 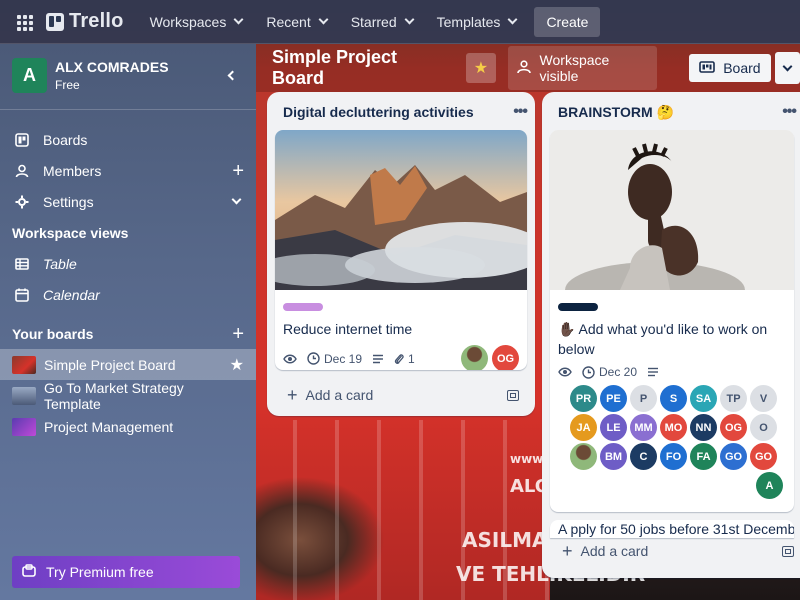 What do you see at coordinates (703, 427) in the screenshot?
I see `member-avatar: NN` at bounding box center [703, 427].